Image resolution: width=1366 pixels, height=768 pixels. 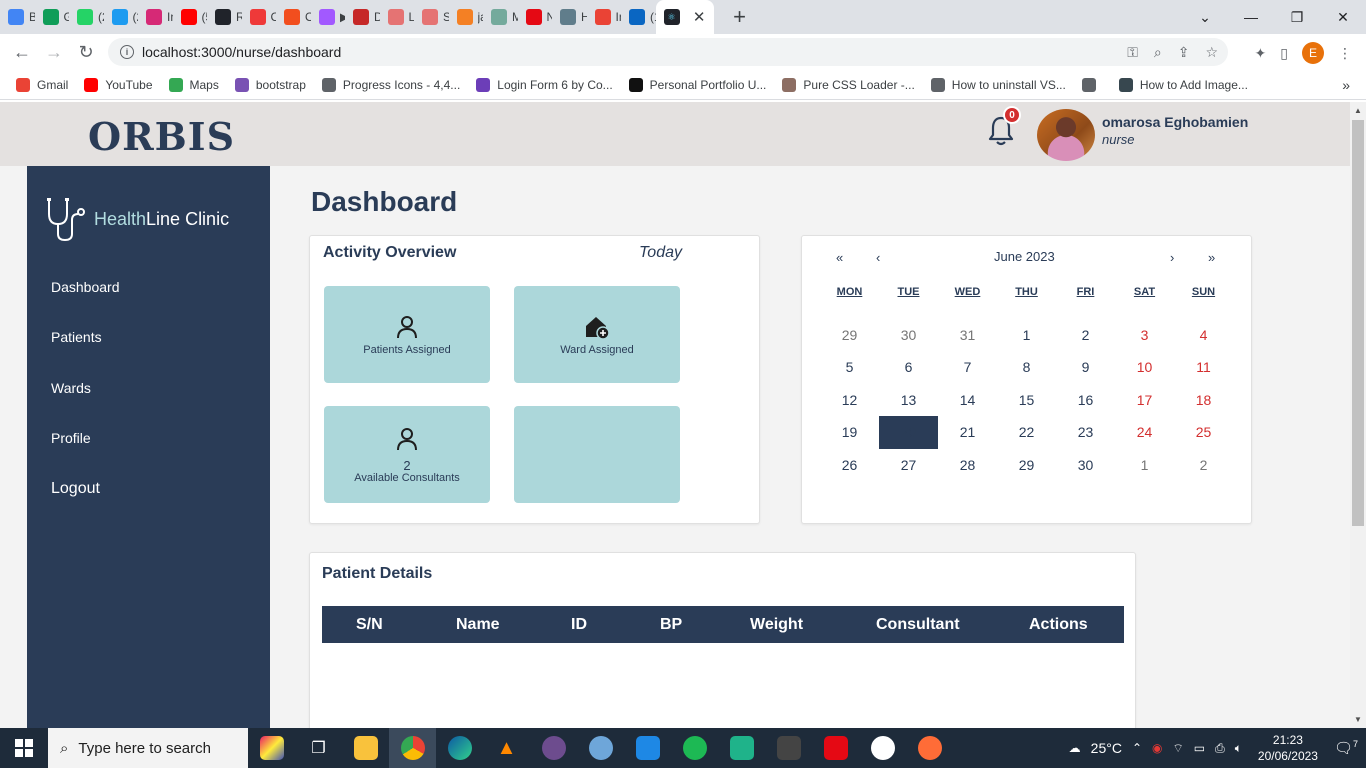 I want to click on browser-tab: ▶, so click(x=328, y=17).